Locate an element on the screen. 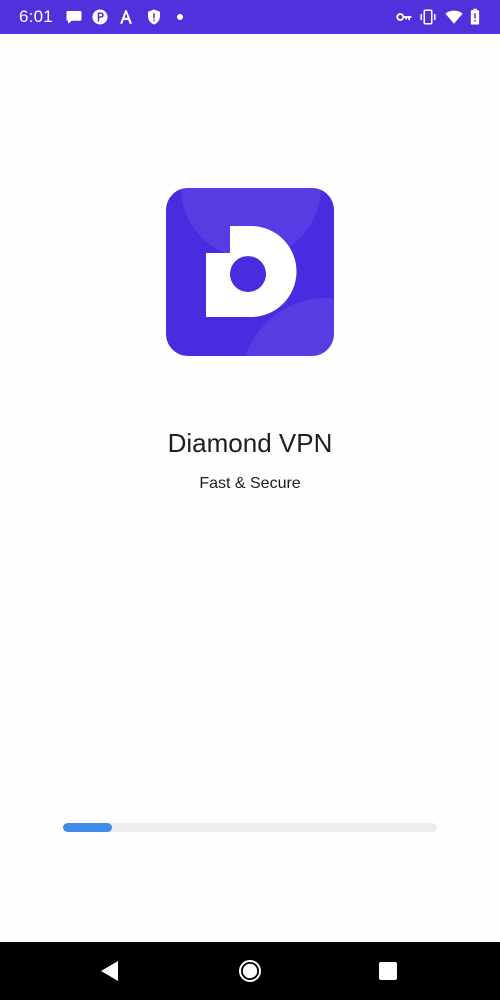 This screenshot has width=500, height=1000. navigation-bar is located at coordinates (250, 971).